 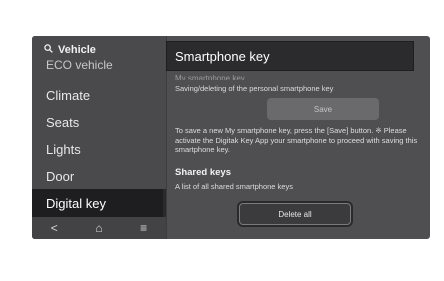 What do you see at coordinates (99, 95) in the screenshot?
I see `sidebar-item-climate: Climate` at bounding box center [99, 95].